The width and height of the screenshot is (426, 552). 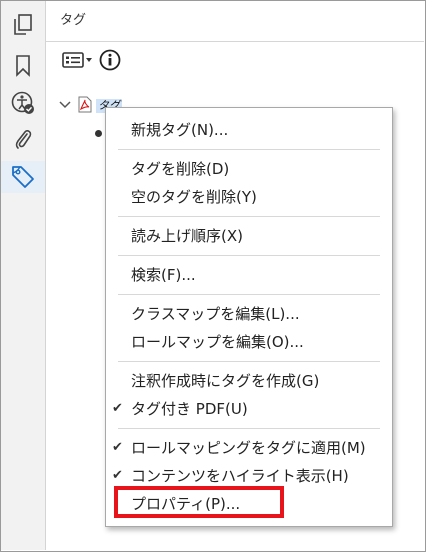 I want to click on pdf-file-icon, so click(x=85, y=106).